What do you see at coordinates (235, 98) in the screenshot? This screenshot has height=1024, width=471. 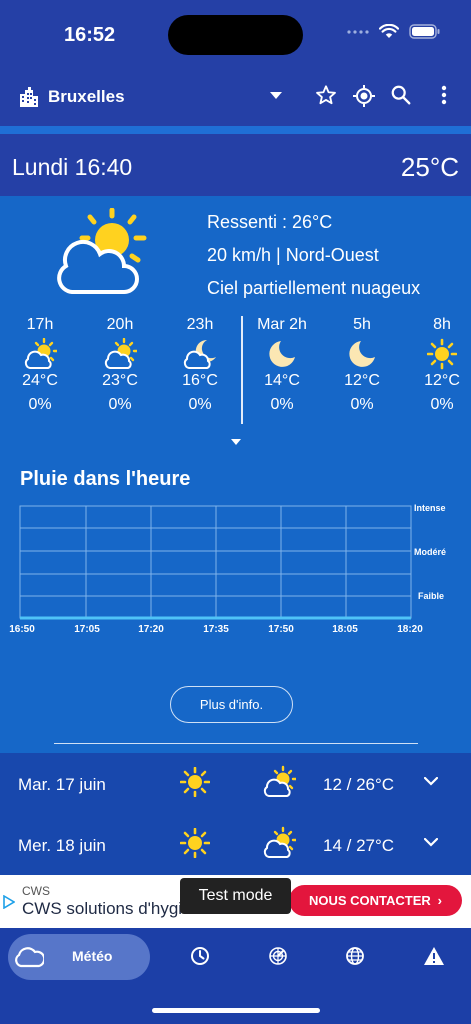 I see `app-bar: Bruxelles` at bounding box center [235, 98].